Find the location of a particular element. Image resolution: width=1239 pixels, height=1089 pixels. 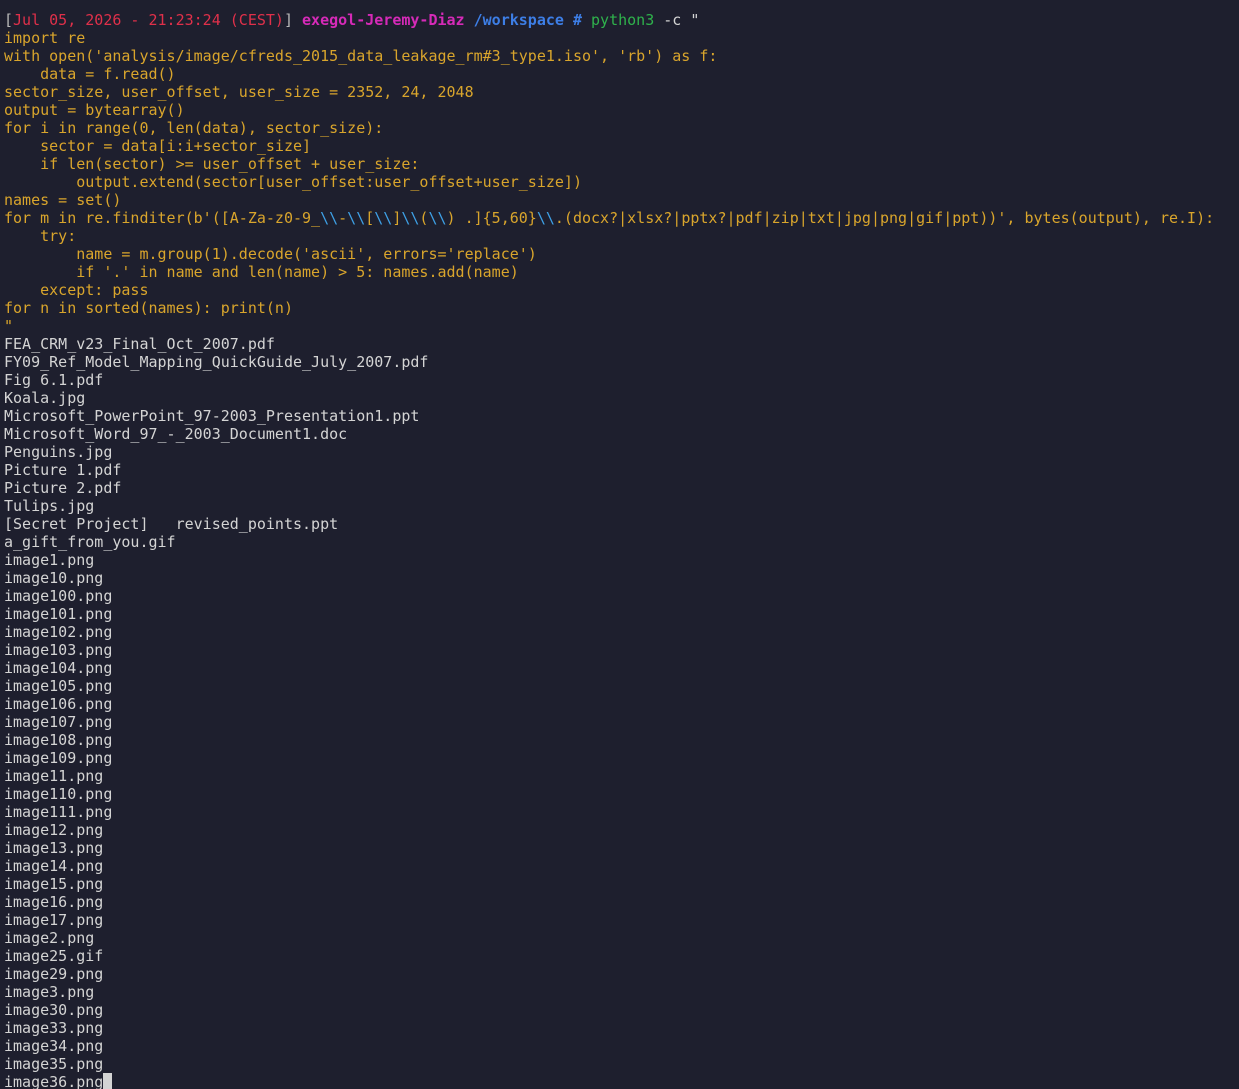

output-line: [Secret Project] revised_points.ppt is located at coordinates (171, 524).